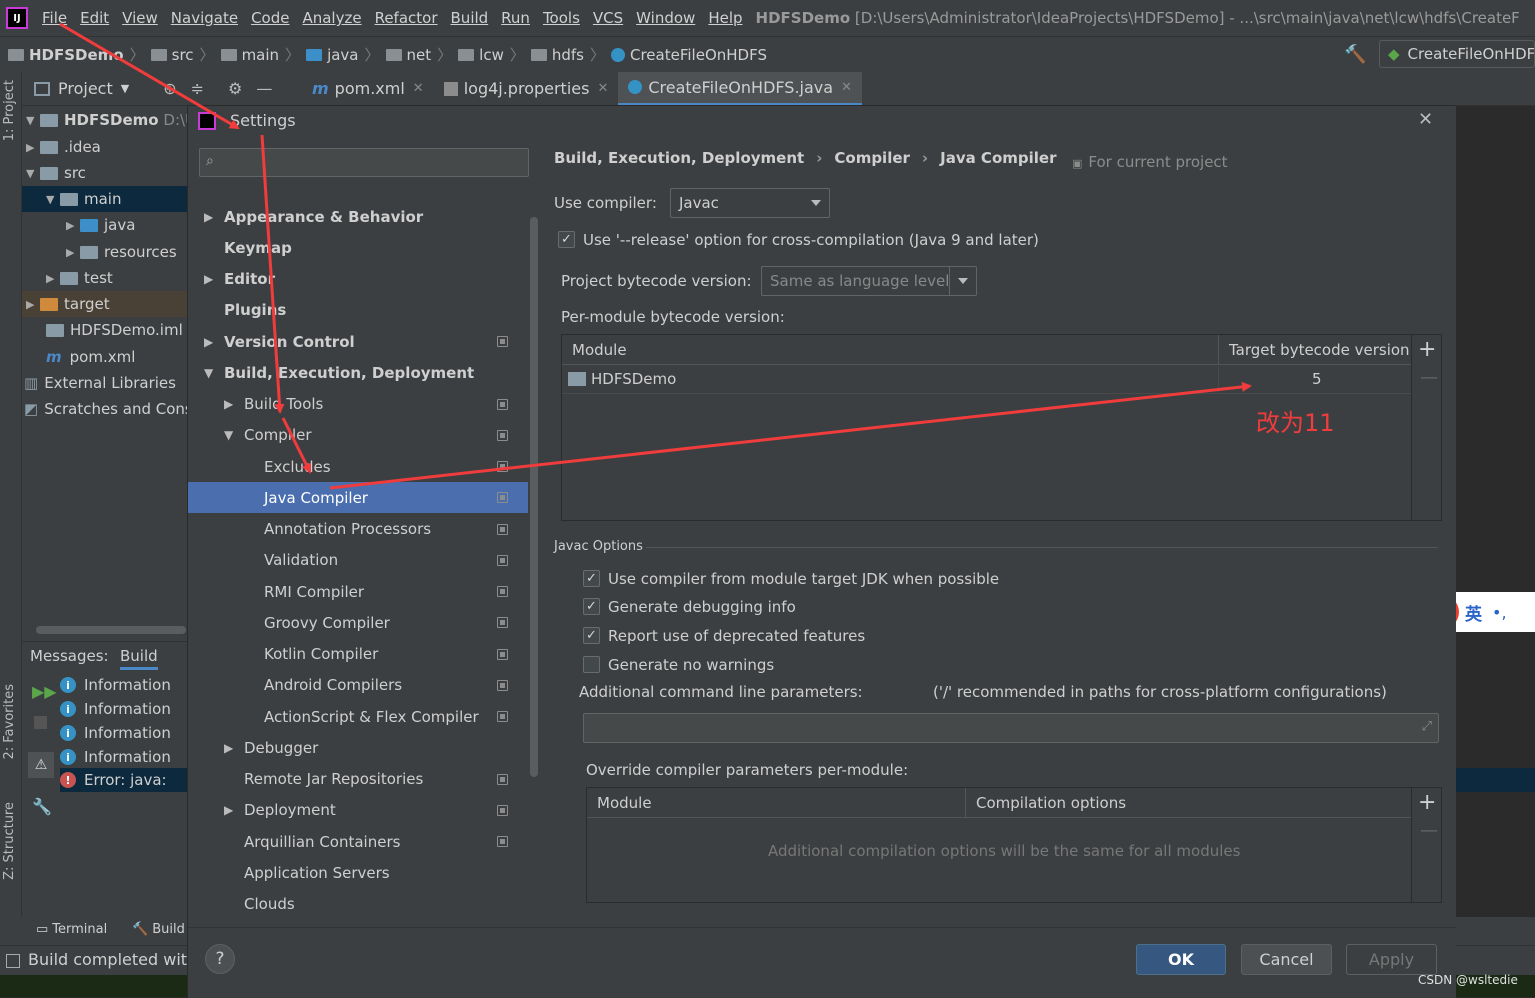 The height and width of the screenshot is (998, 1535). What do you see at coordinates (162, 88) in the screenshot?
I see `project-view-selector: Project ▼ ⊕ ≑ ⚙ —` at bounding box center [162, 88].